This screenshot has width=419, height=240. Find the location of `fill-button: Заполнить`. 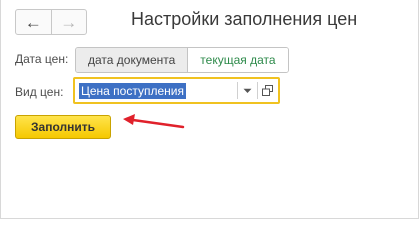

fill-button: Заполнить is located at coordinates (63, 127).